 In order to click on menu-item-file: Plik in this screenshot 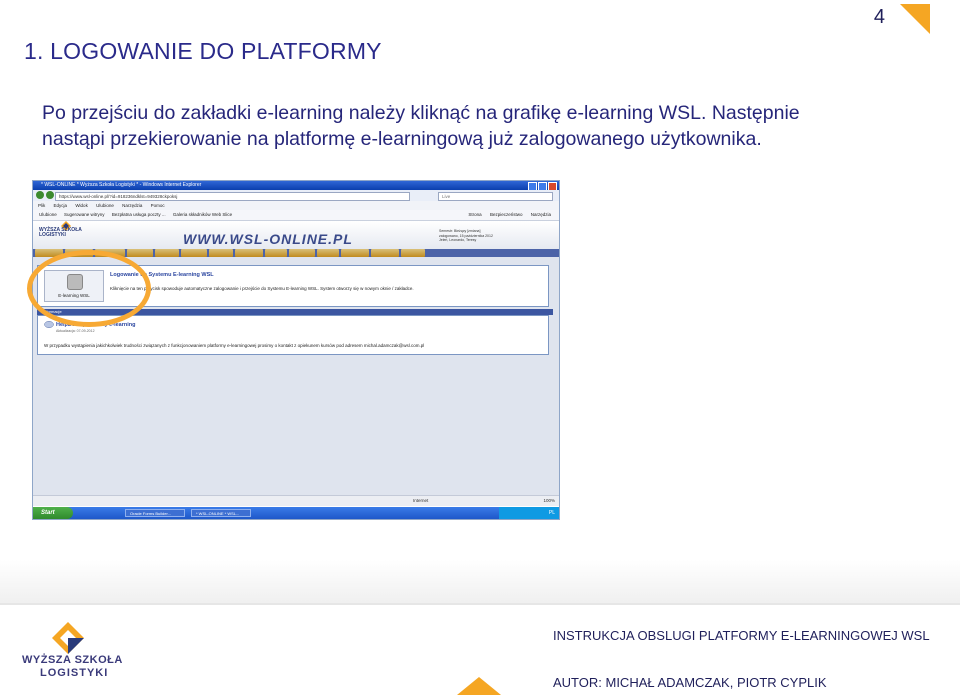, I will do `click(41, 205)`.